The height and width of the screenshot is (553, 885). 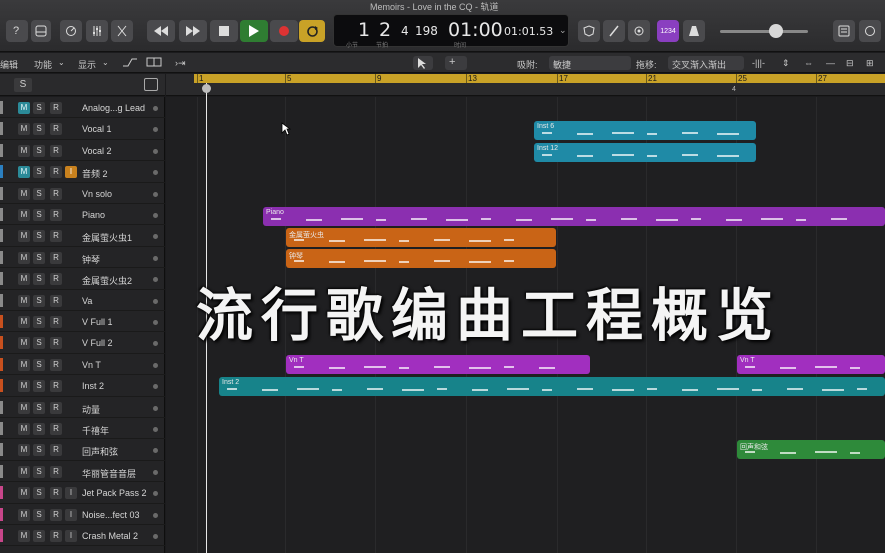 What do you see at coordinates (451, 31) in the screenshot?
I see `lcd-display: 1 小节 2 节拍 4 198 01:00 时间 01:01.53 ⌄` at bounding box center [451, 31].